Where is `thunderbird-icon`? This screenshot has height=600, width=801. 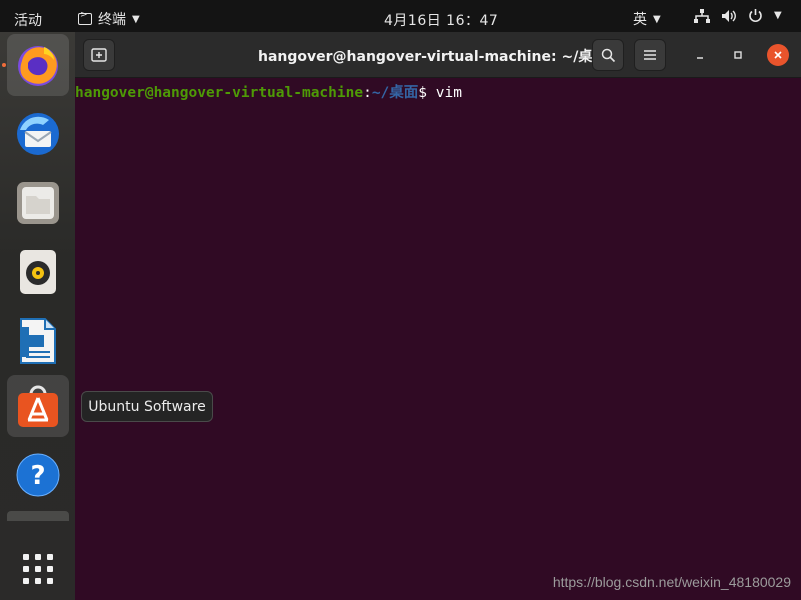 thunderbird-icon is located at coordinates (38, 134).